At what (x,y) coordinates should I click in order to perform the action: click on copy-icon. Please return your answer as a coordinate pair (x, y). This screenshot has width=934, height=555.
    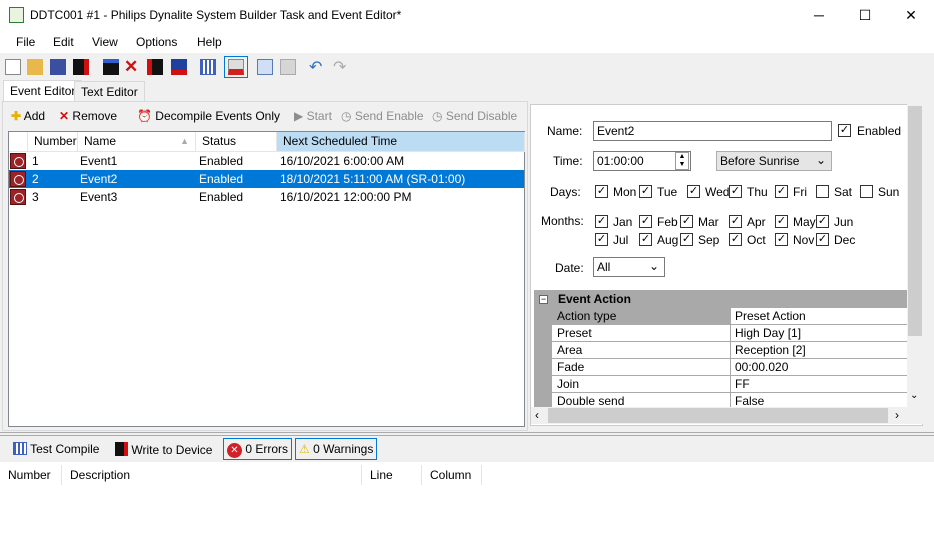
    Looking at the image, I should click on (265, 67).